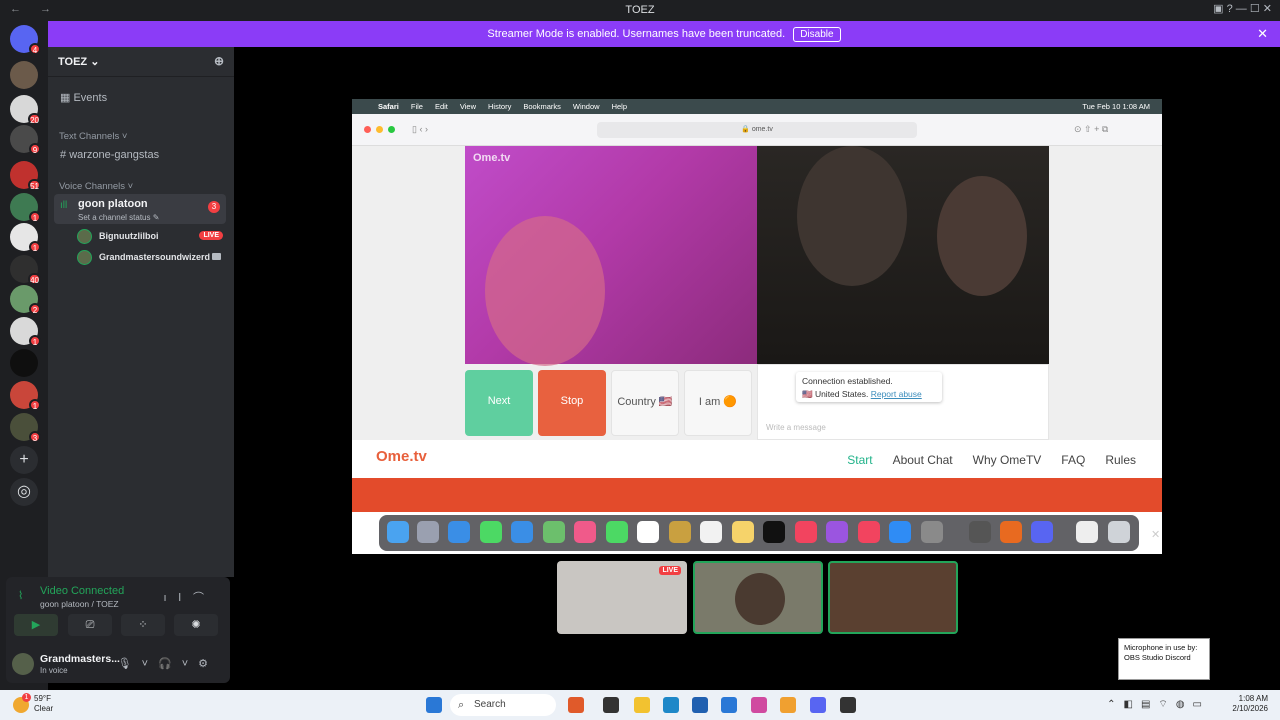 This screenshot has height=720, width=1280. What do you see at coordinates (196, 625) in the screenshot?
I see `soundboard-button: ✺` at bounding box center [196, 625].